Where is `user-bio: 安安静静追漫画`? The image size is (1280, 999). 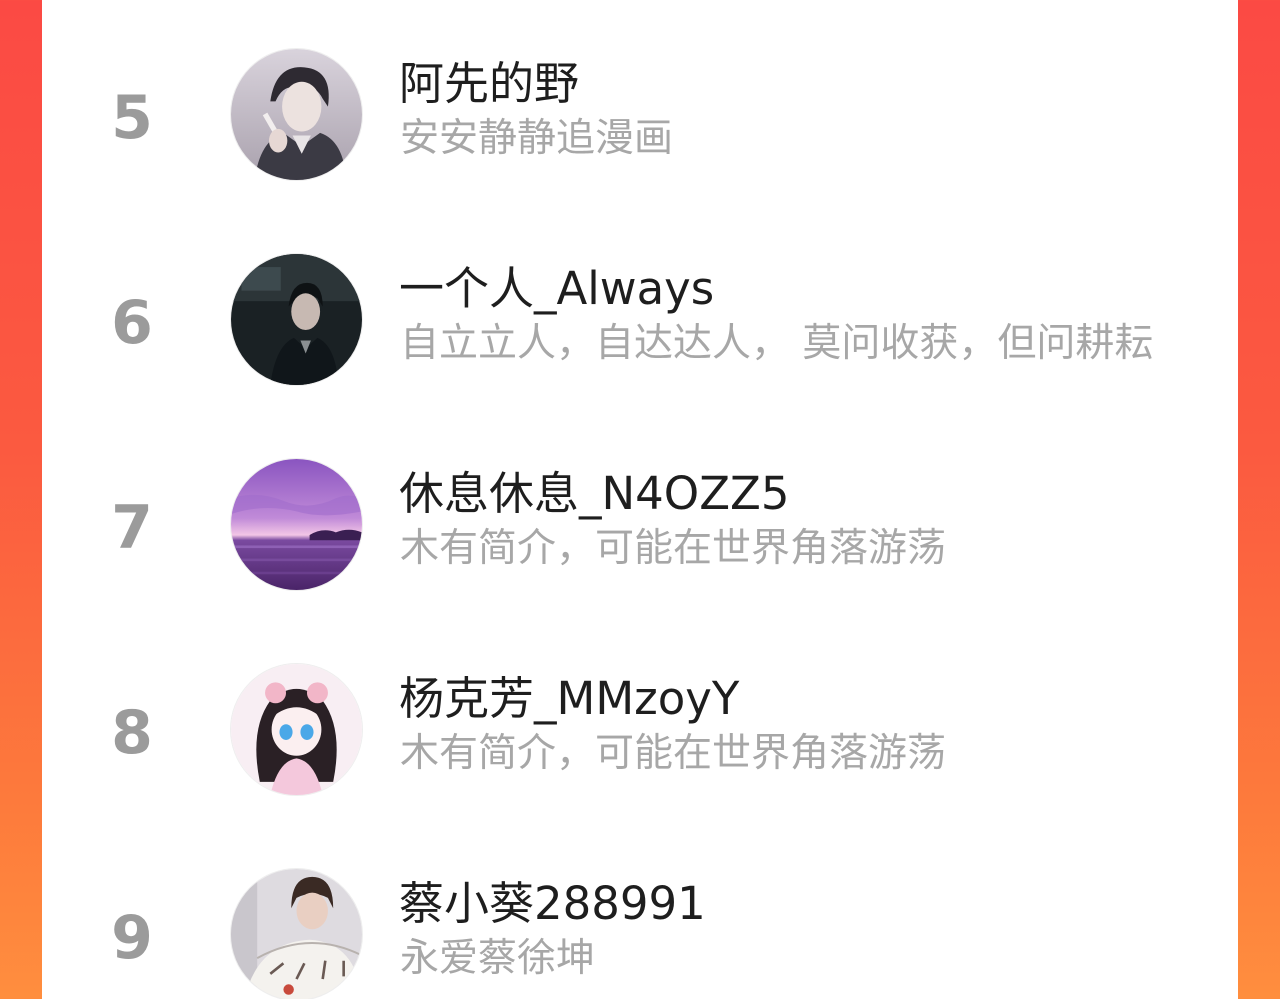
user-bio: 安安静静追漫画 is located at coordinates (537, 138).